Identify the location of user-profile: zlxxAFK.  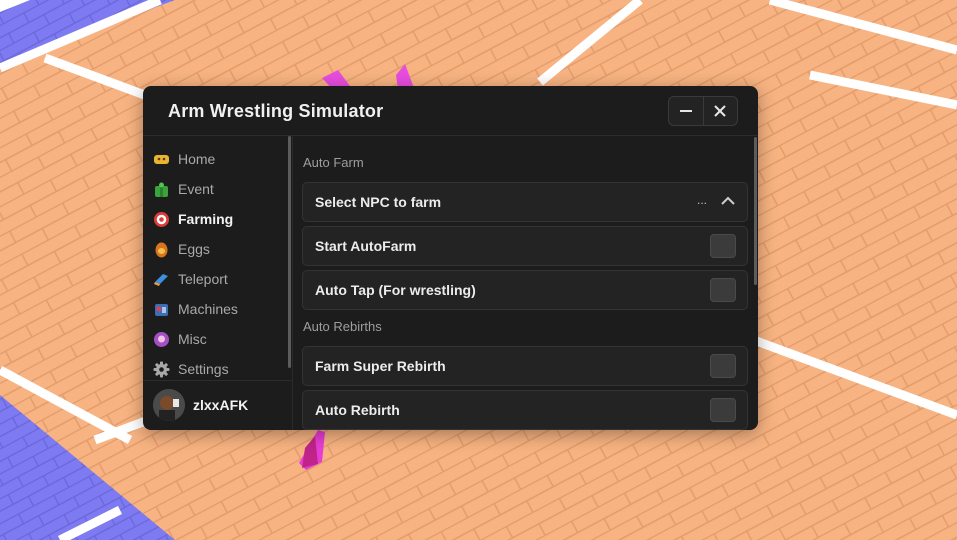
(217, 405).